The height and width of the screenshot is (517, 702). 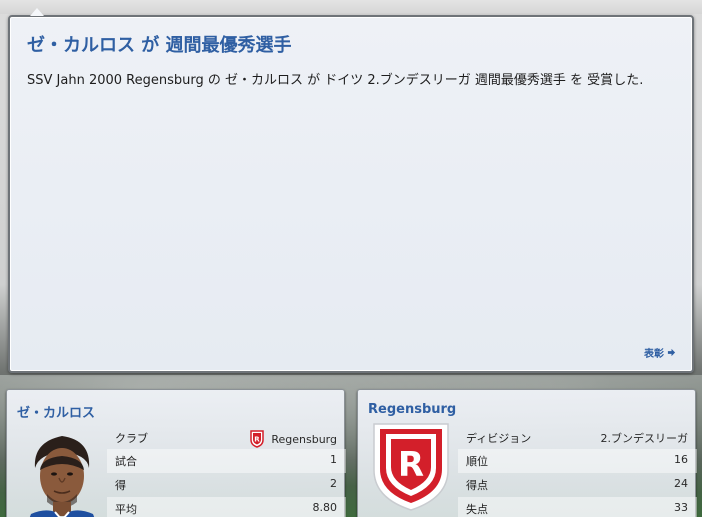 I want to click on awards-link-label: 表彰, so click(x=654, y=354).